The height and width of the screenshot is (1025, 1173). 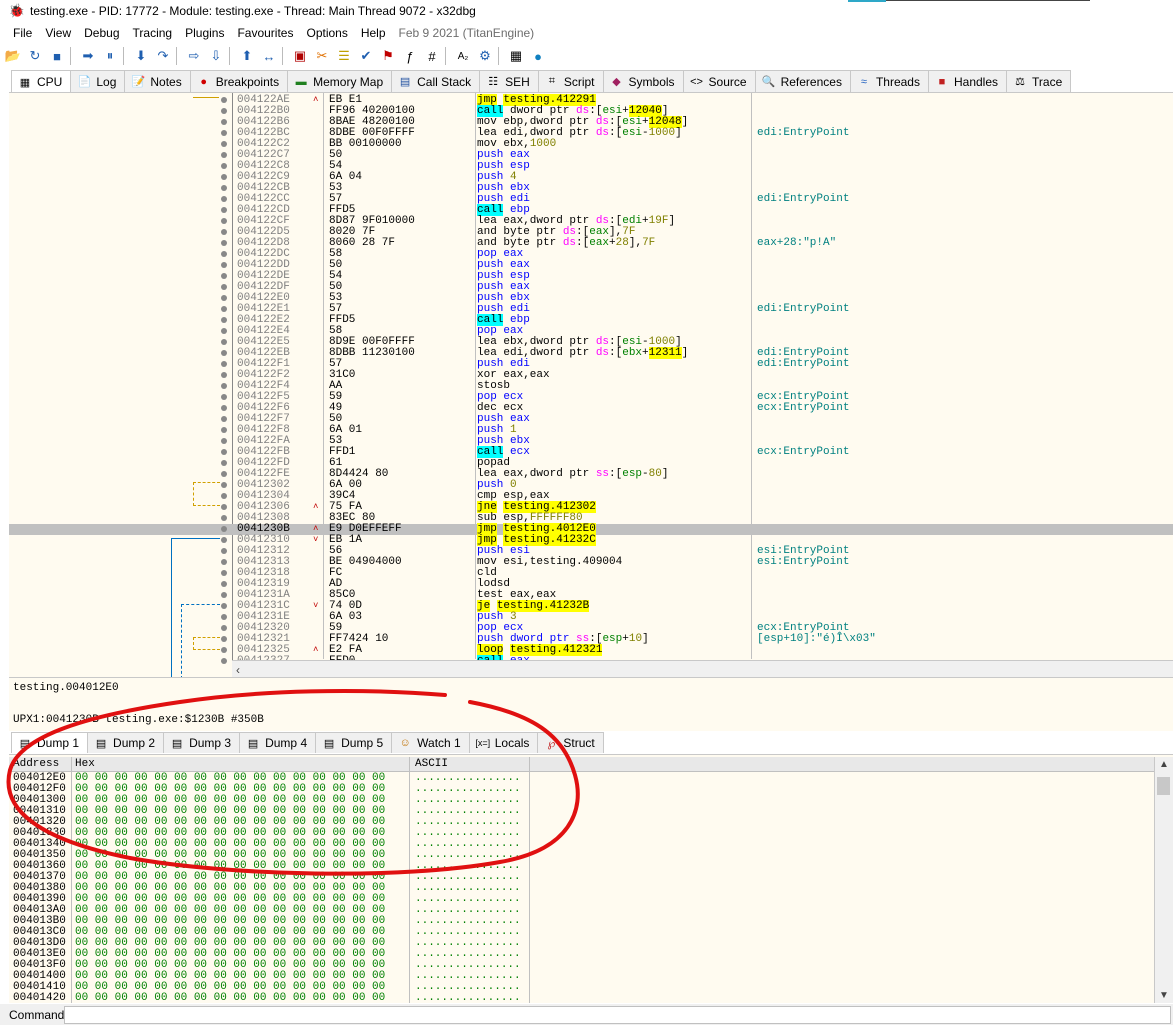 I want to click on tab-dump-1: ▤ Dump 1, so click(x=50, y=742).